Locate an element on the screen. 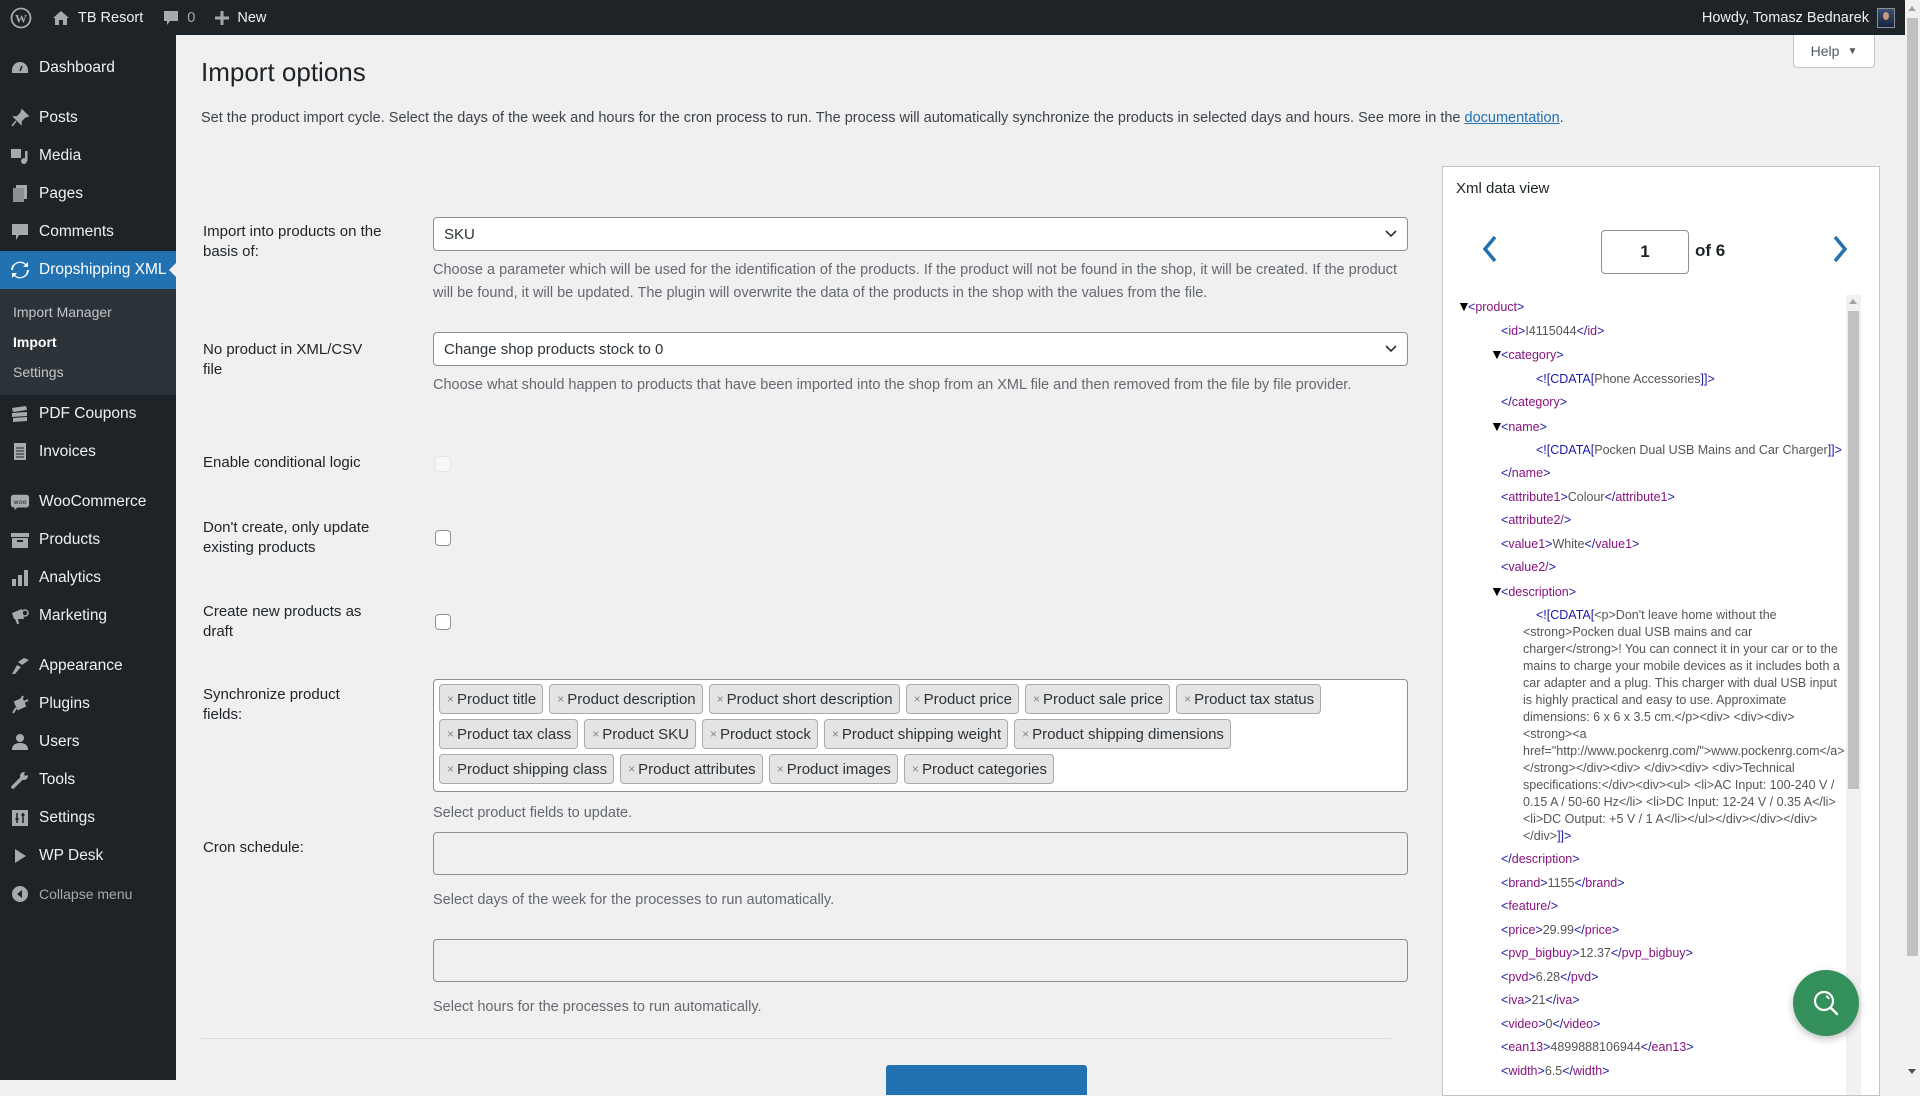 Image resolution: width=1920 pixels, height=1096 pixels. help-button: Help ▼ is located at coordinates (1834, 51).